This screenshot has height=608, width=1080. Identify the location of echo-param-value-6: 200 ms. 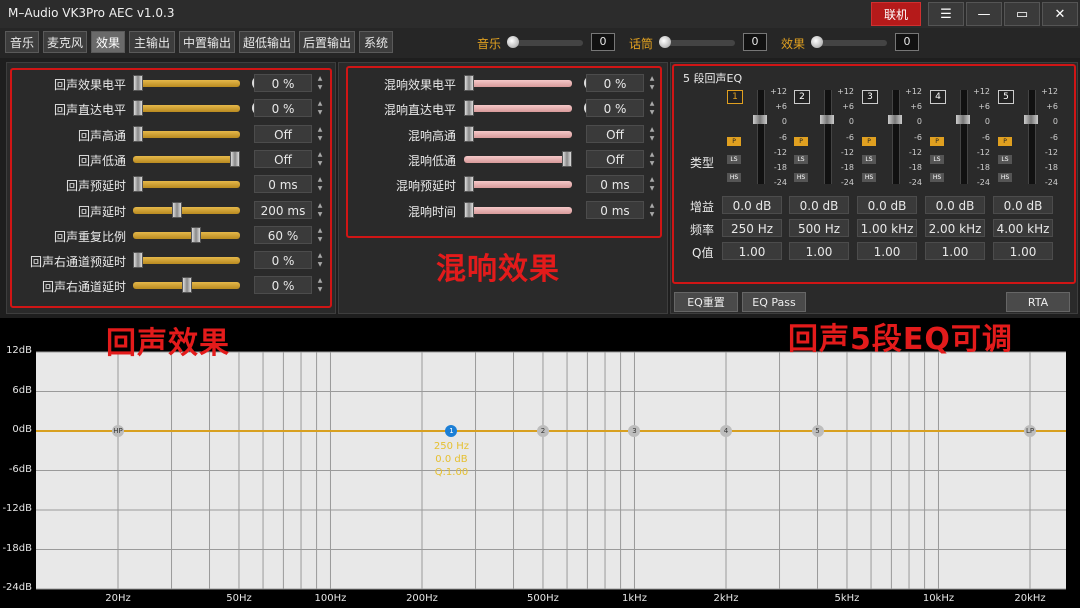
(283, 209).